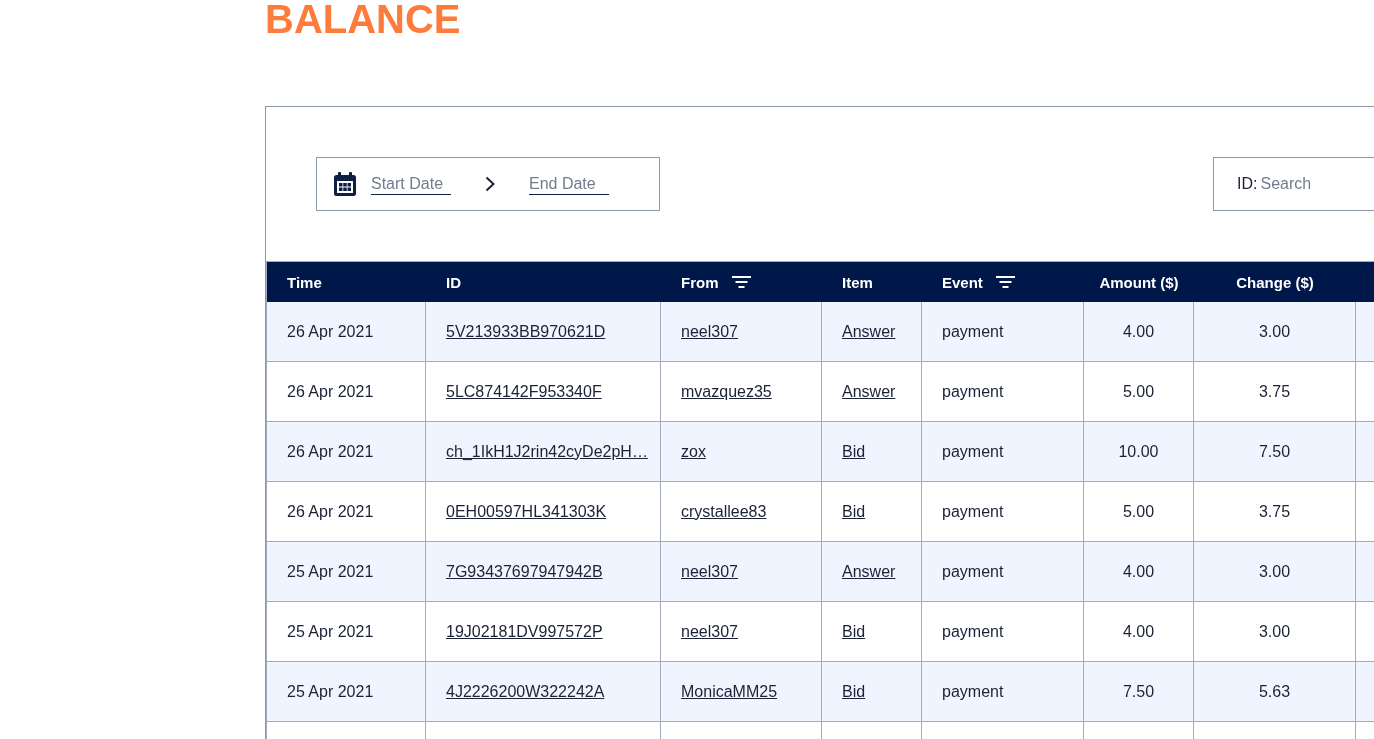 The image size is (1374, 739). I want to click on cell-link: 5LC874142F953340F, so click(524, 391).